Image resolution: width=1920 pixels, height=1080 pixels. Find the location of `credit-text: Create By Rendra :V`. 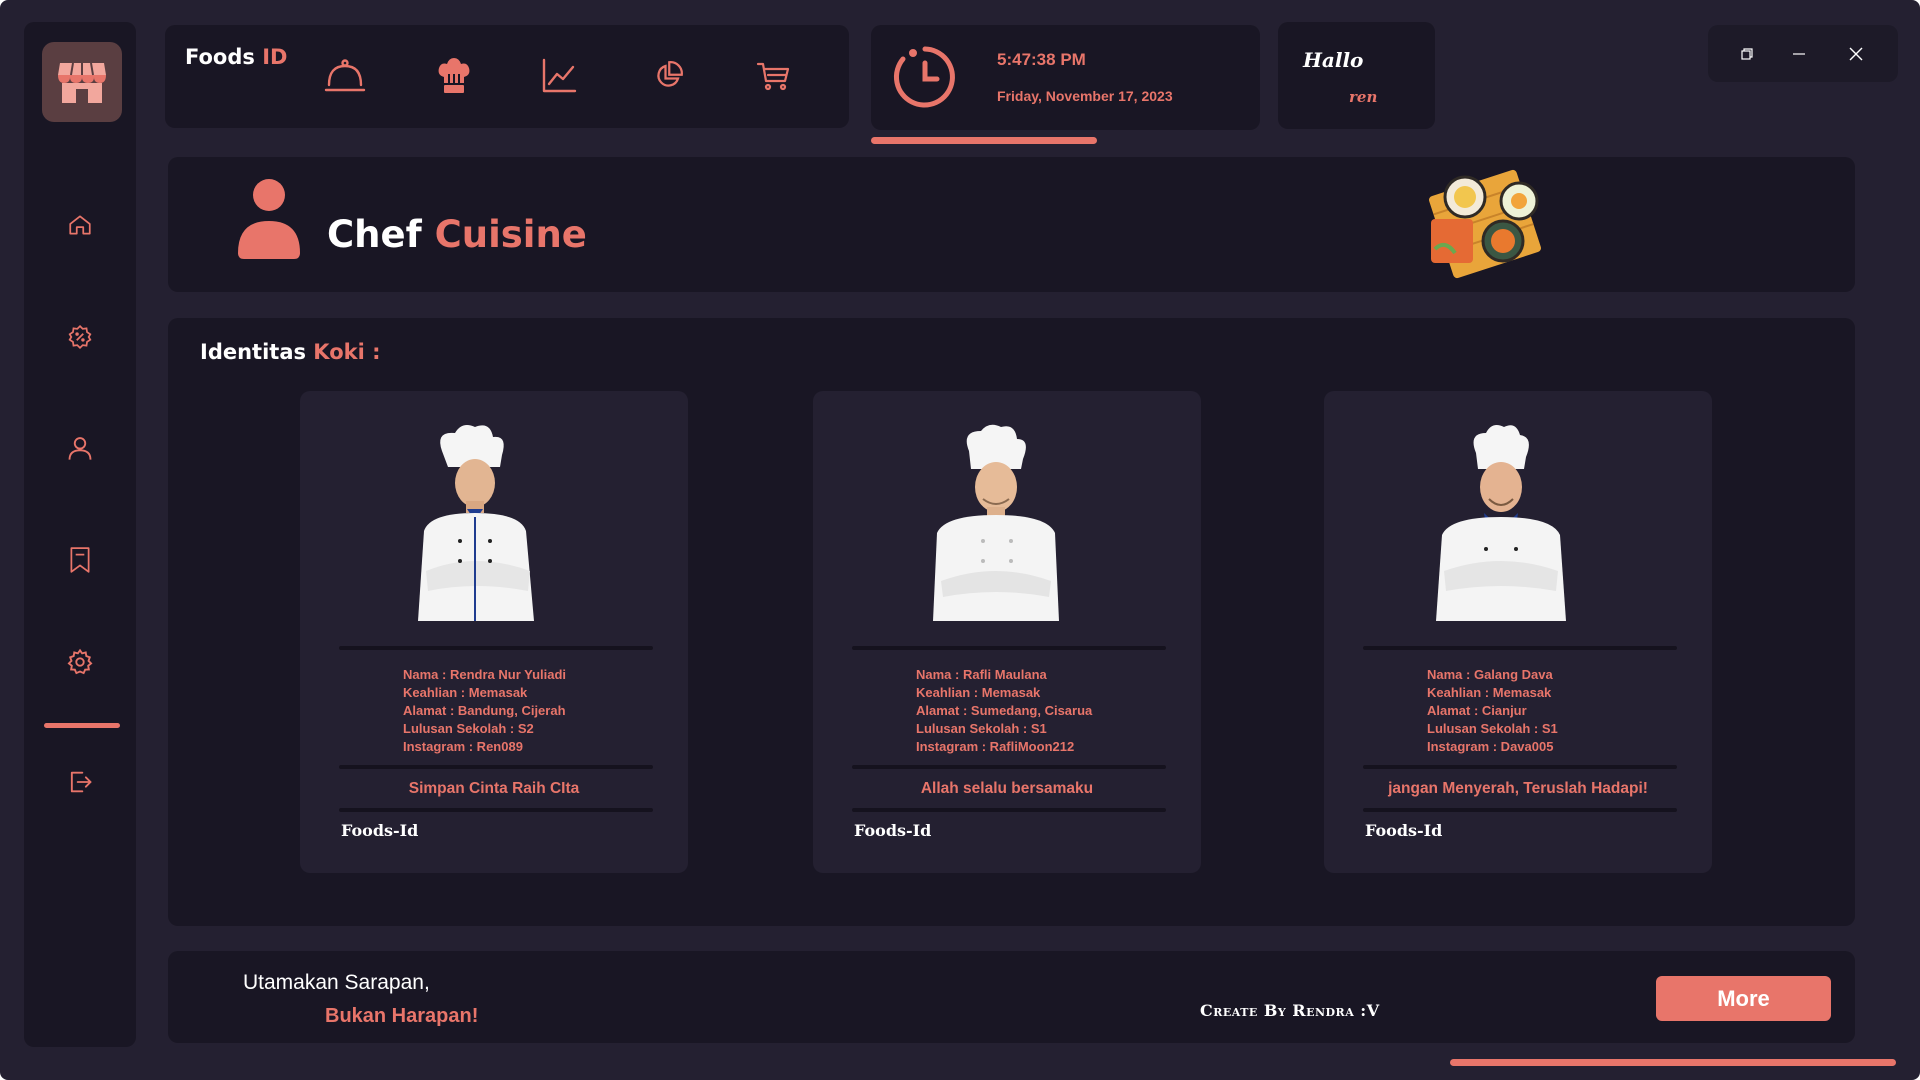

credit-text: Create By Rendra :V is located at coordinates (1290, 1010).